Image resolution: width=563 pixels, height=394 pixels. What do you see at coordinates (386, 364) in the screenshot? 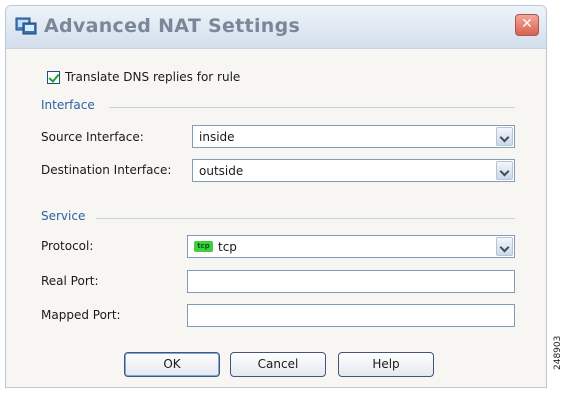
I see `help-button: Help` at bounding box center [386, 364].